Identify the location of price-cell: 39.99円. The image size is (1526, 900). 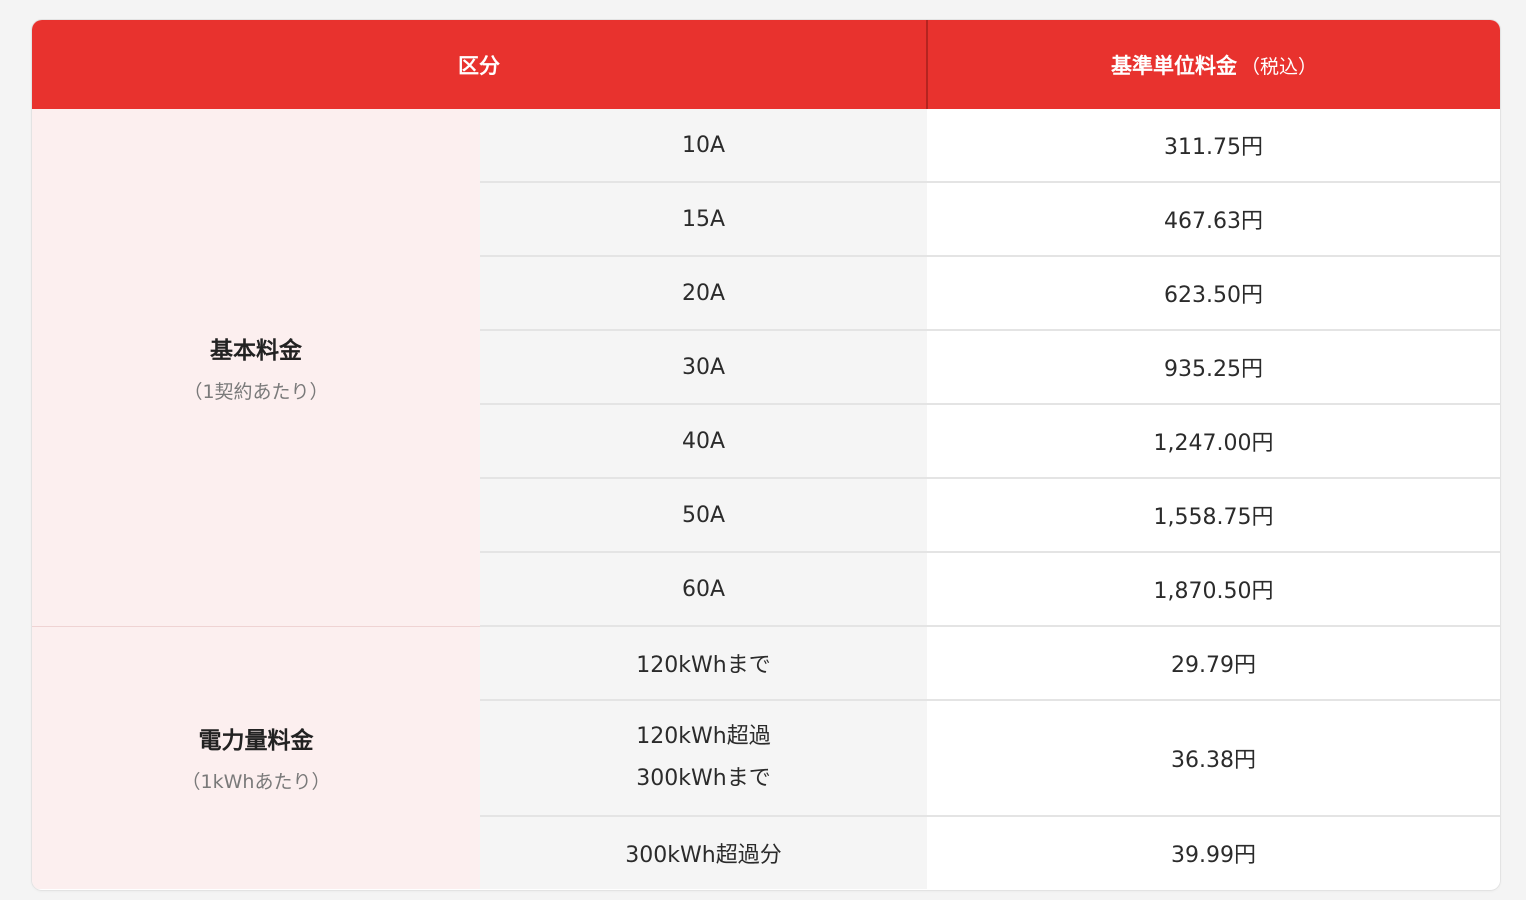
(1213, 852).